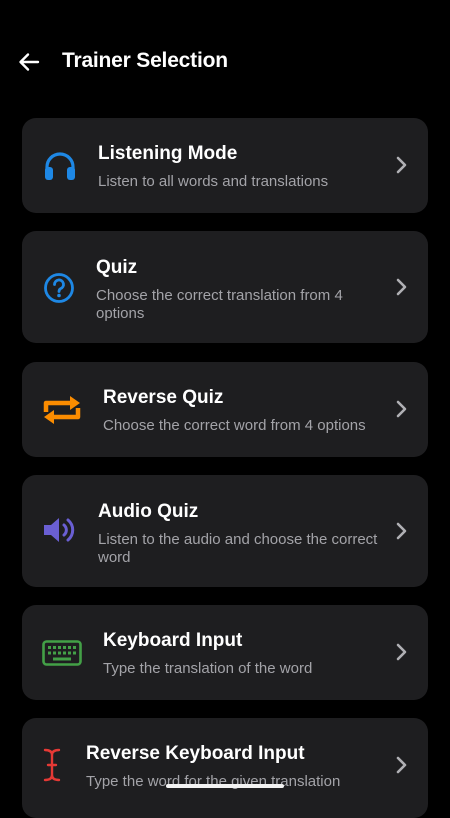 Image resolution: width=450 pixels, height=818 pixels. What do you see at coordinates (163, 397) in the screenshot?
I see `trainer-title: Reverse Quiz` at bounding box center [163, 397].